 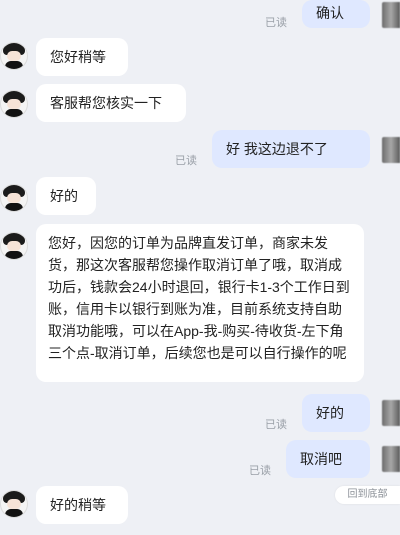 I want to click on chat-bubble-user: 好 我这边退不了, so click(x=291, y=149).